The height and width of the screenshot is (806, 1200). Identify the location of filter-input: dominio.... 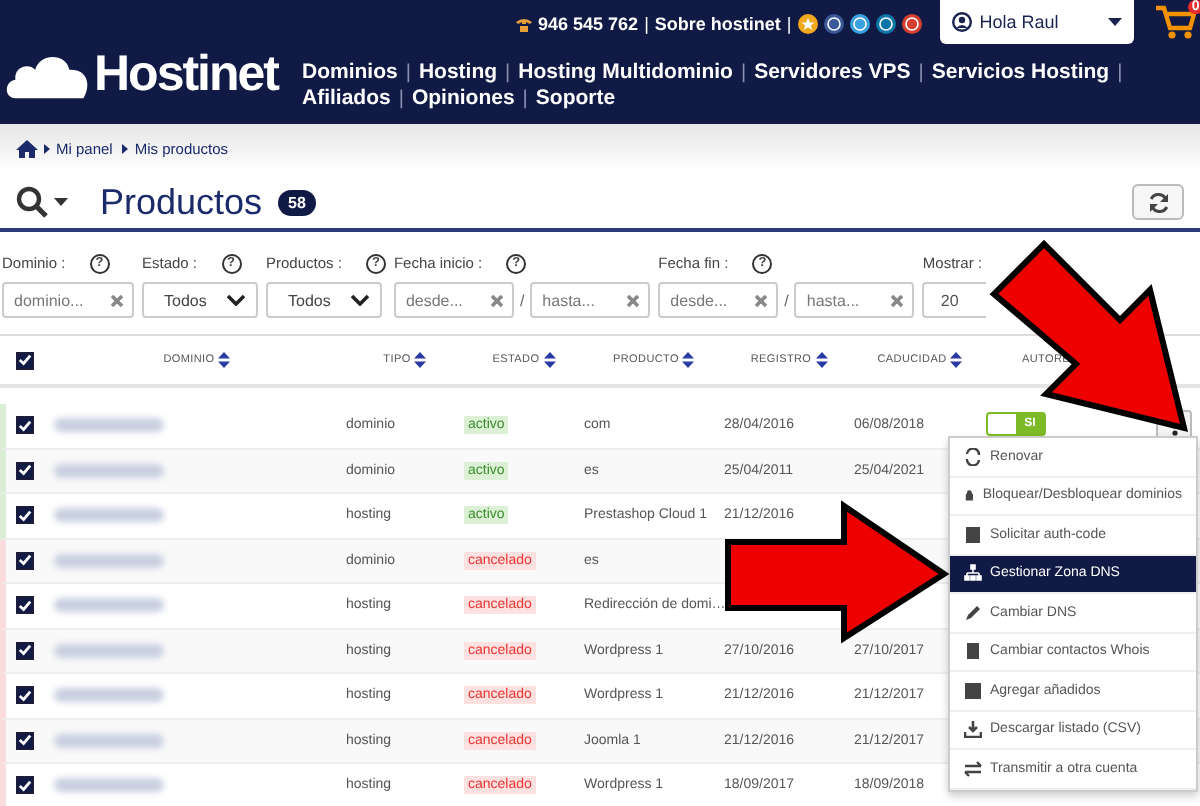
(68, 300).